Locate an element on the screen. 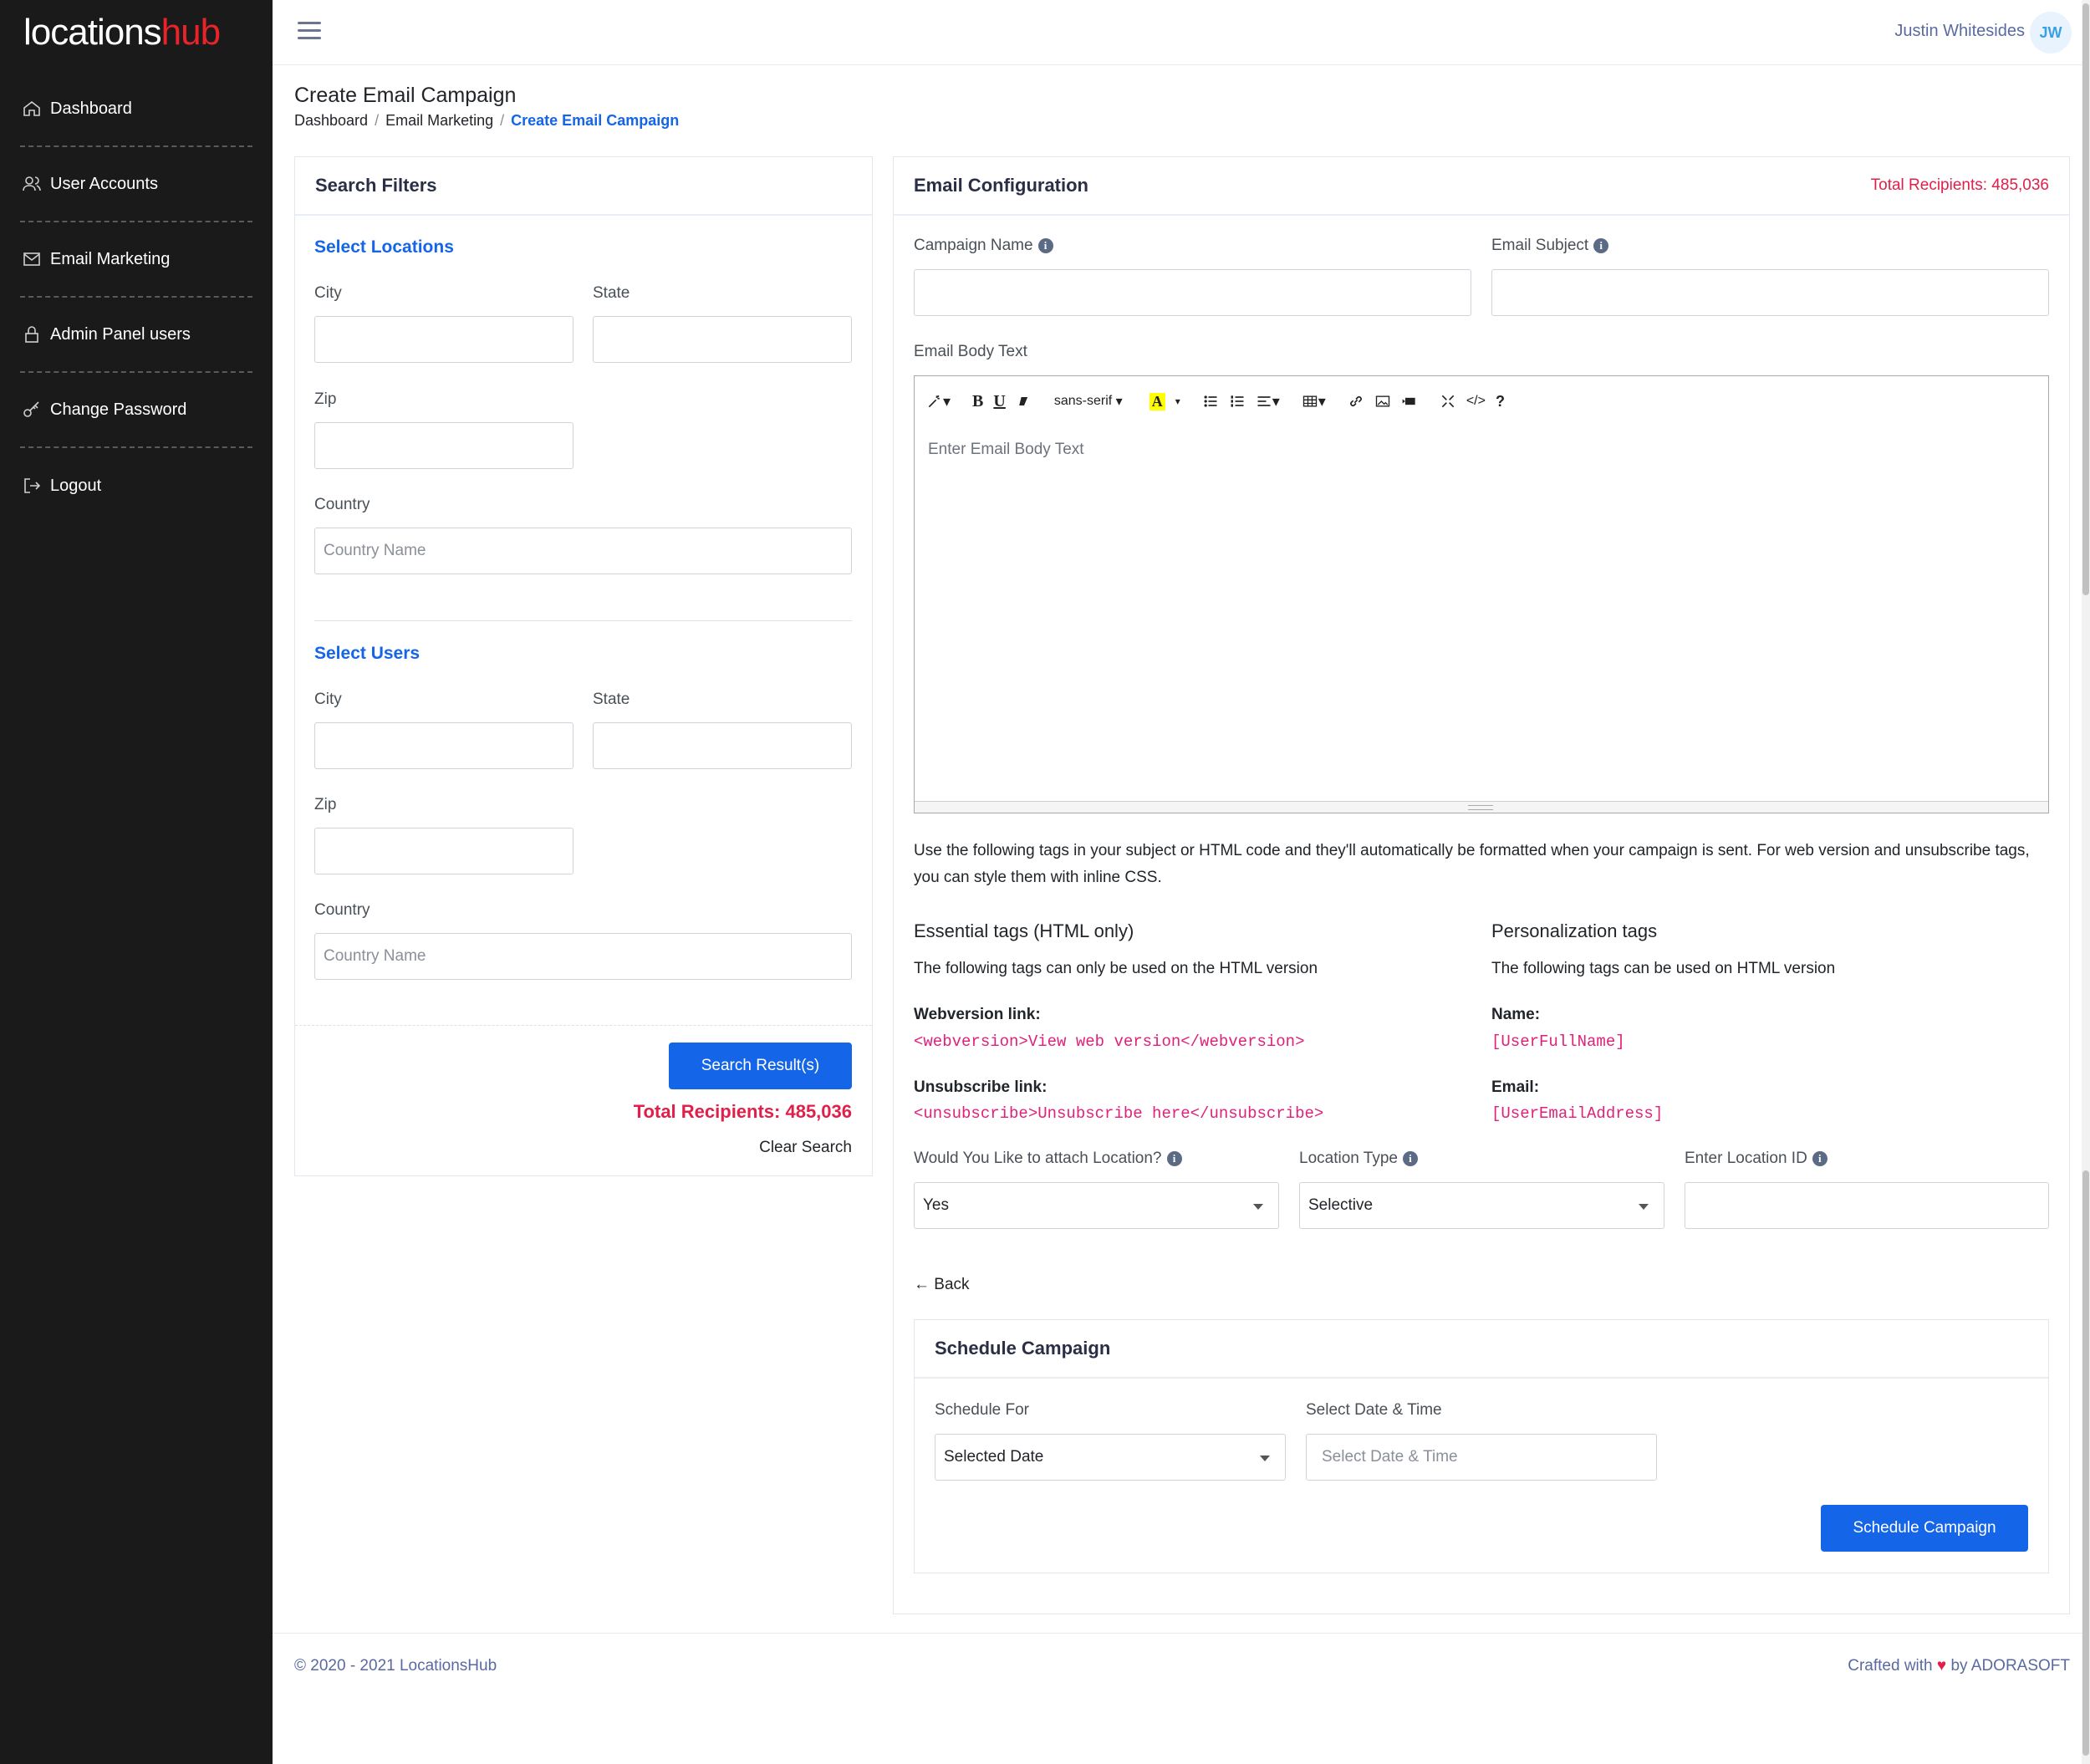 The width and height of the screenshot is (2090, 1764). loc-country-input: Country Name is located at coordinates (583, 551).